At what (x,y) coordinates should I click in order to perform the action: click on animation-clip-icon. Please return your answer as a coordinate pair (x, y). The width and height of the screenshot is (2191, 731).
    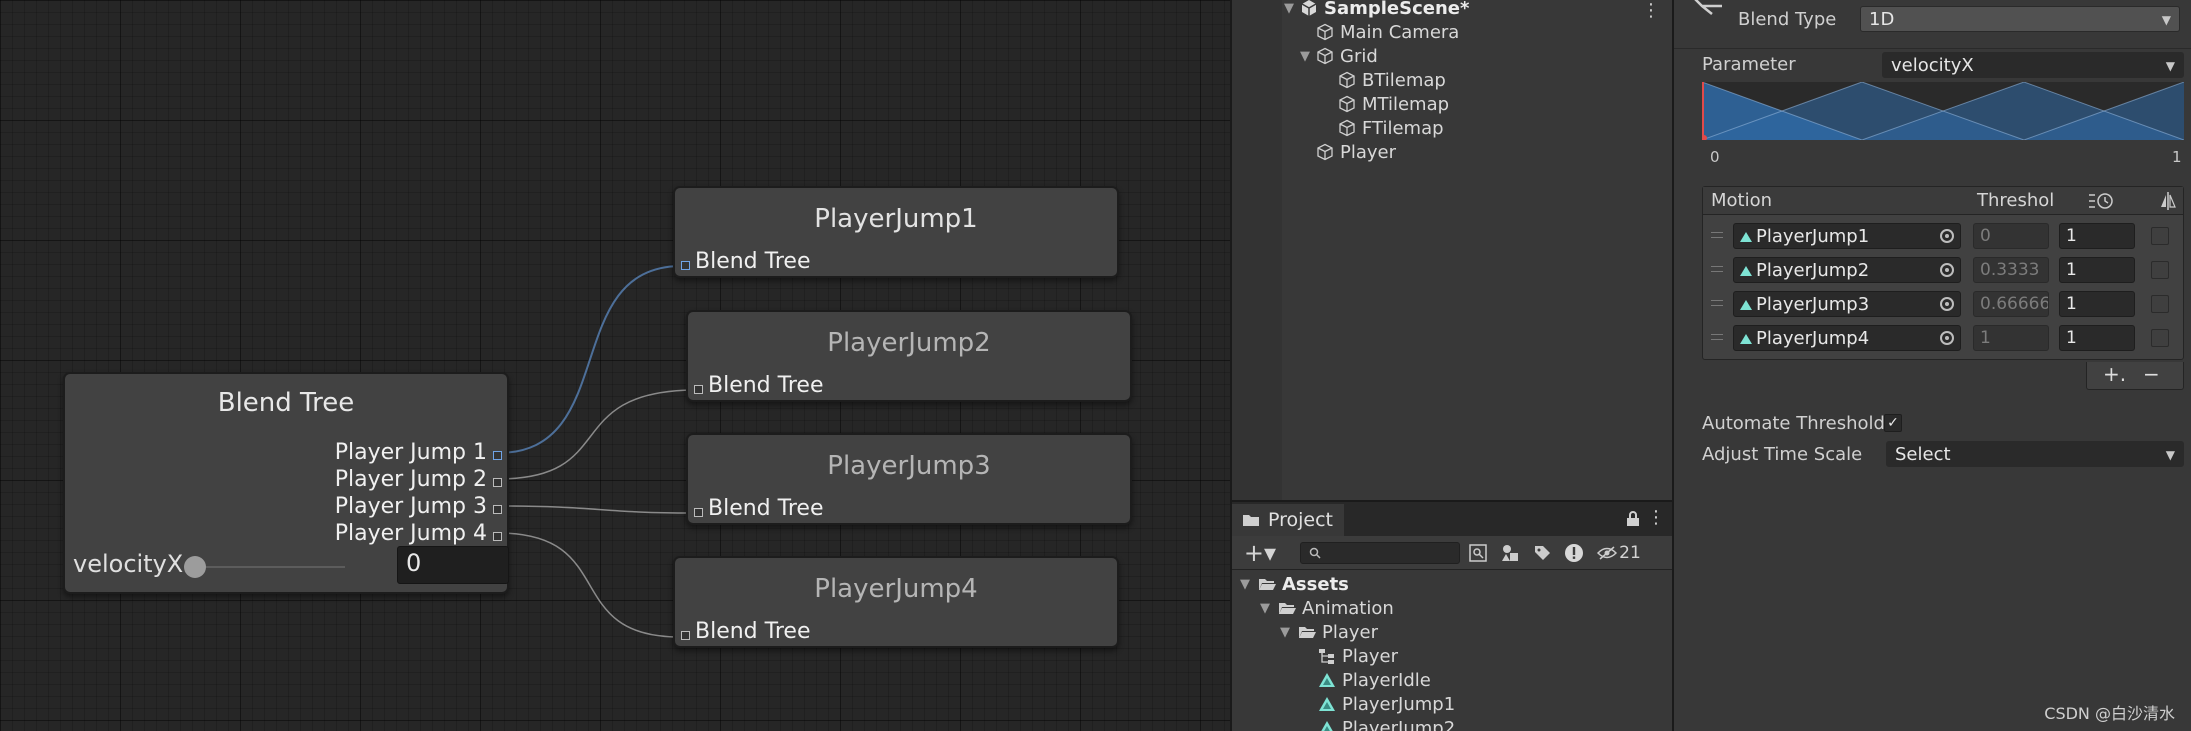
    Looking at the image, I should click on (1746, 271).